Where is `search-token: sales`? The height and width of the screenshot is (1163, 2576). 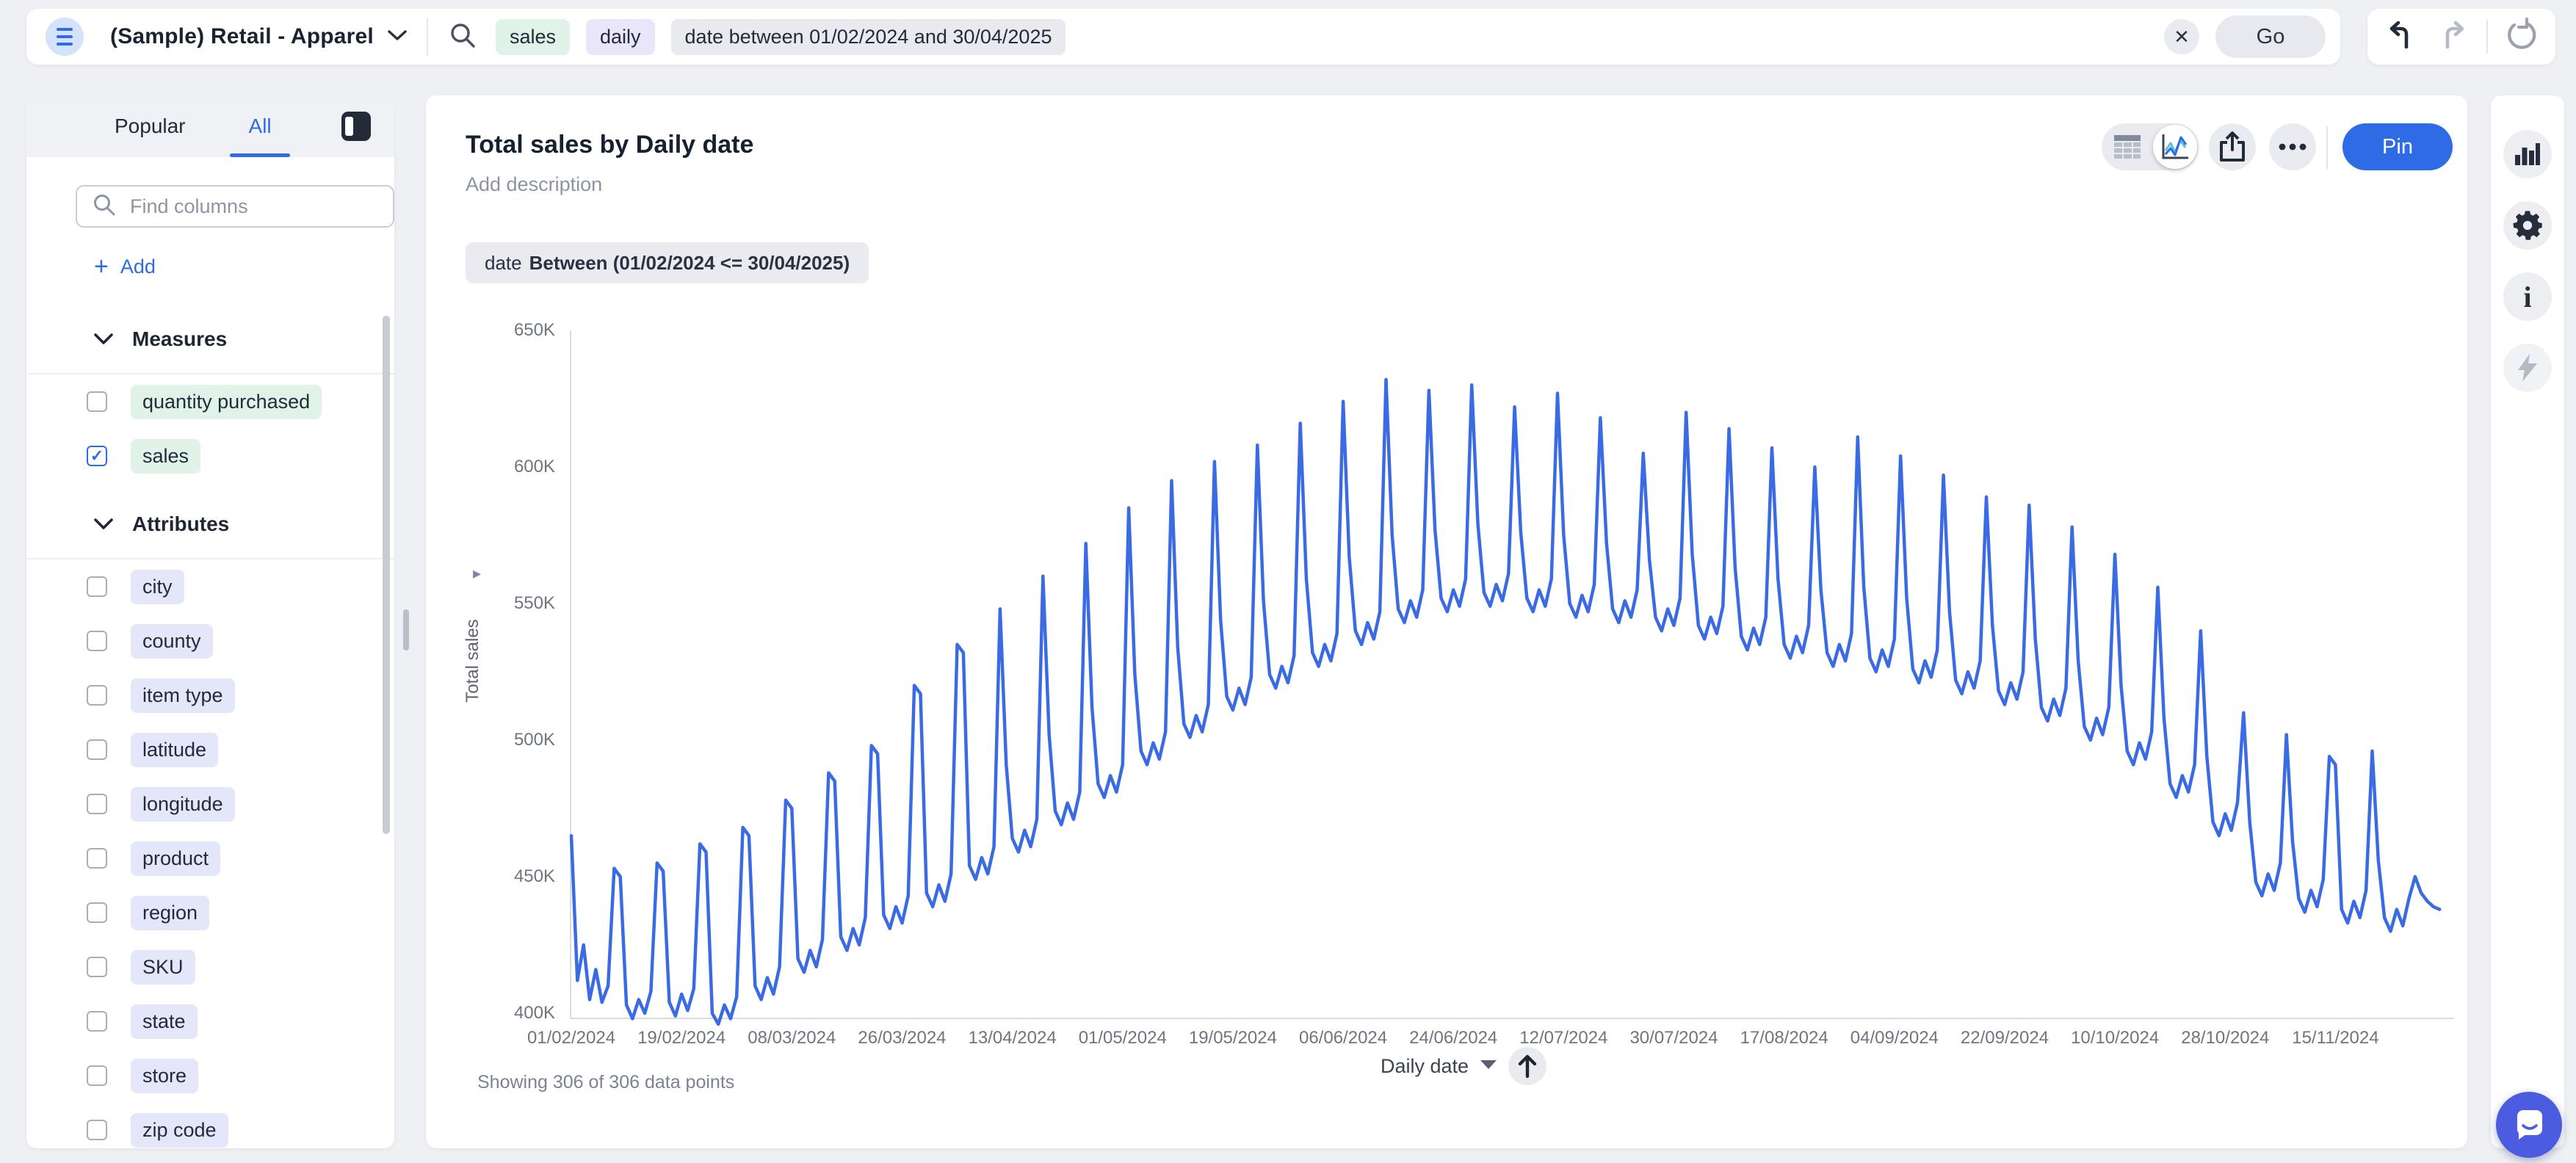 search-token: sales is located at coordinates (532, 36).